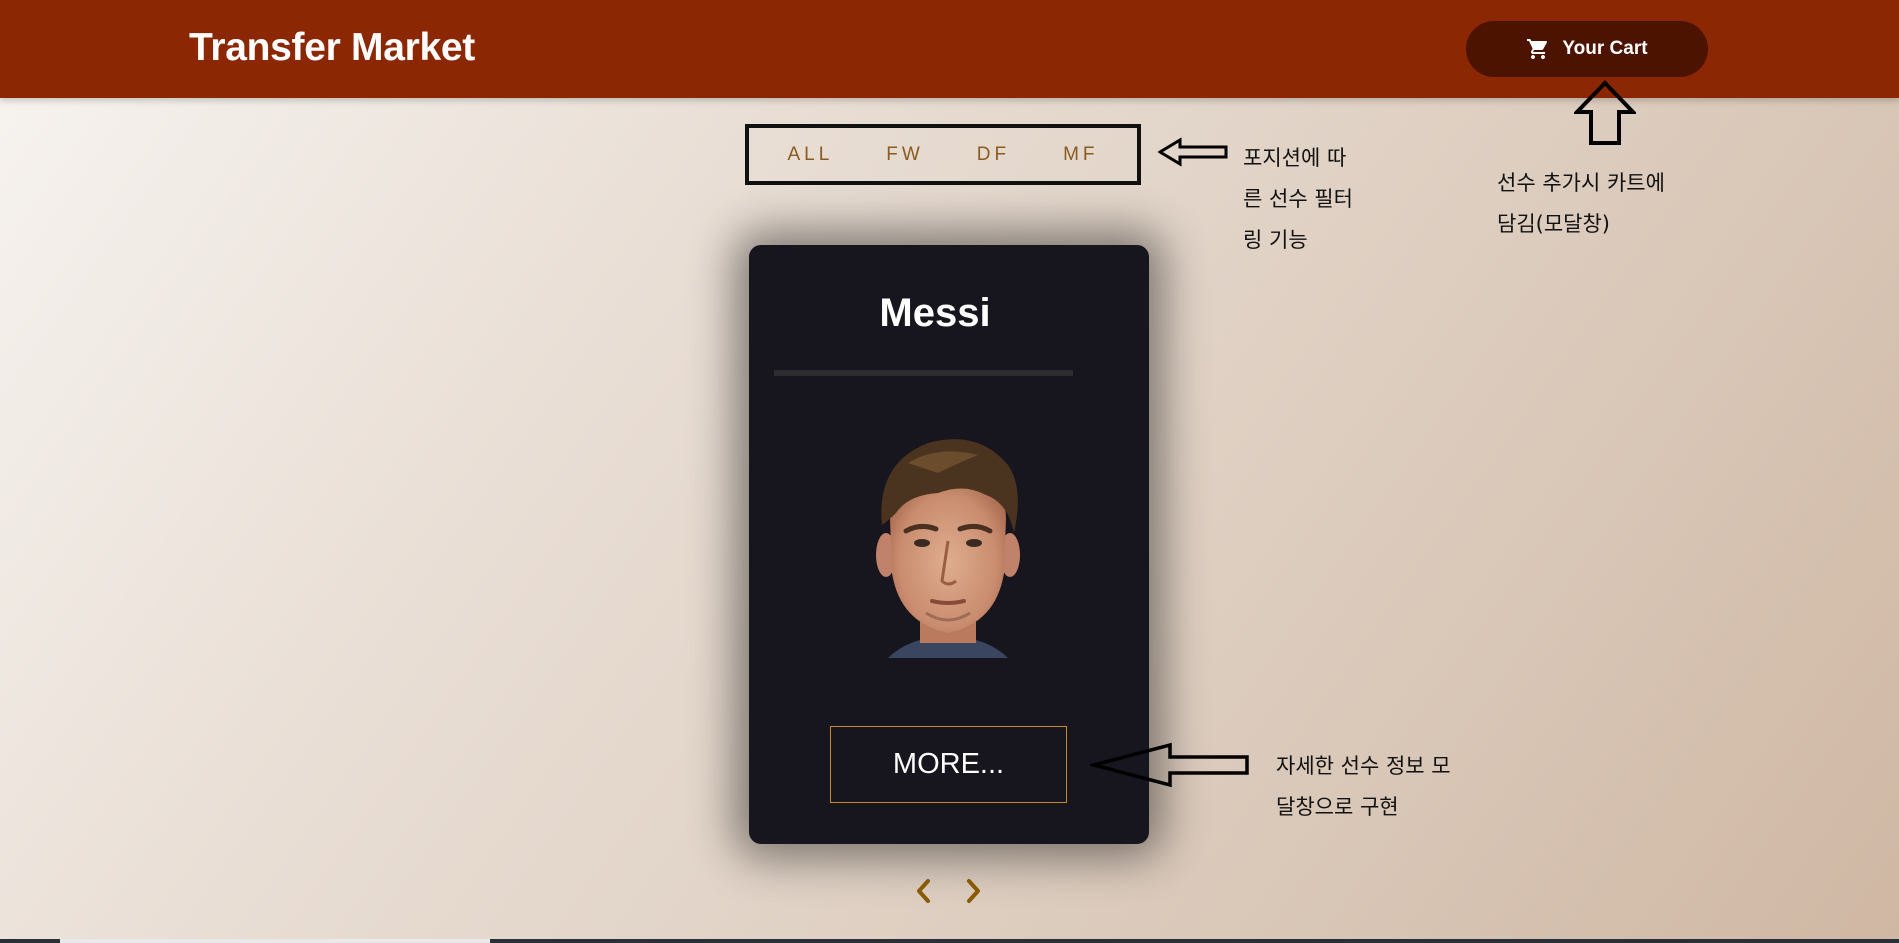 Image resolution: width=1899 pixels, height=943 pixels. Describe the element at coordinates (1193, 152) in the screenshot. I see `filter-annotation-arrow` at that location.